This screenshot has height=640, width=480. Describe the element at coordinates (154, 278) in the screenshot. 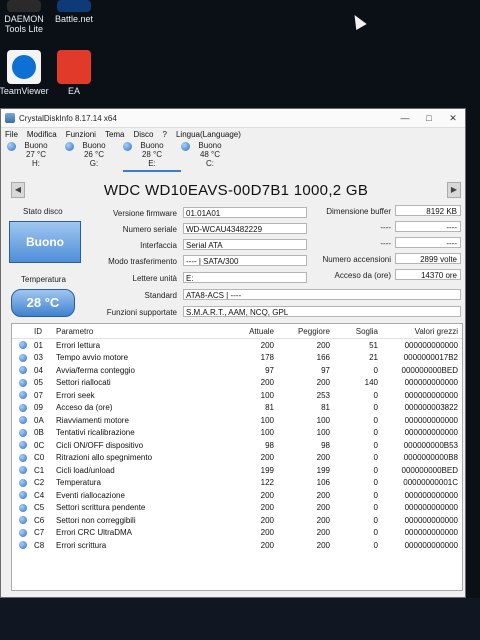

I see `drive-letter-label: Lettere unità` at that location.